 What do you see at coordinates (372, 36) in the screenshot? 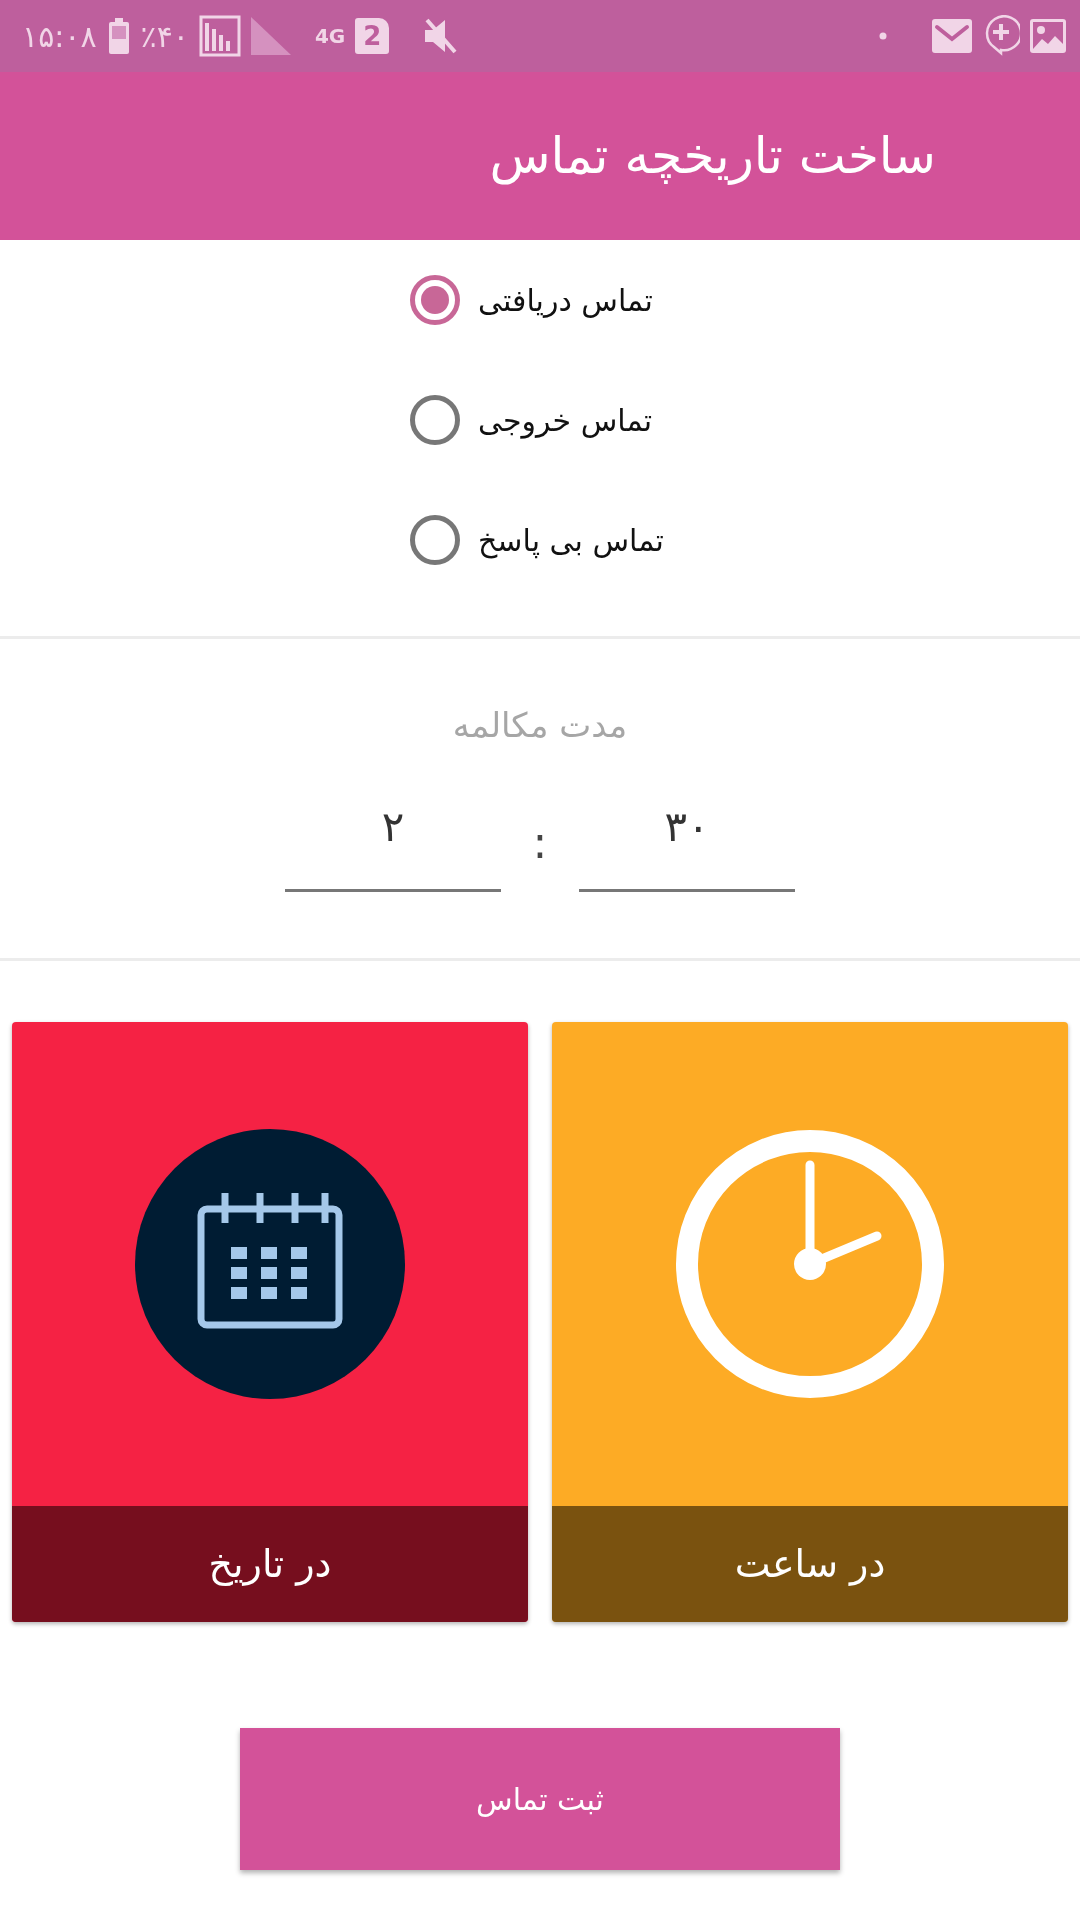
I see `sim-badge: 2` at bounding box center [372, 36].